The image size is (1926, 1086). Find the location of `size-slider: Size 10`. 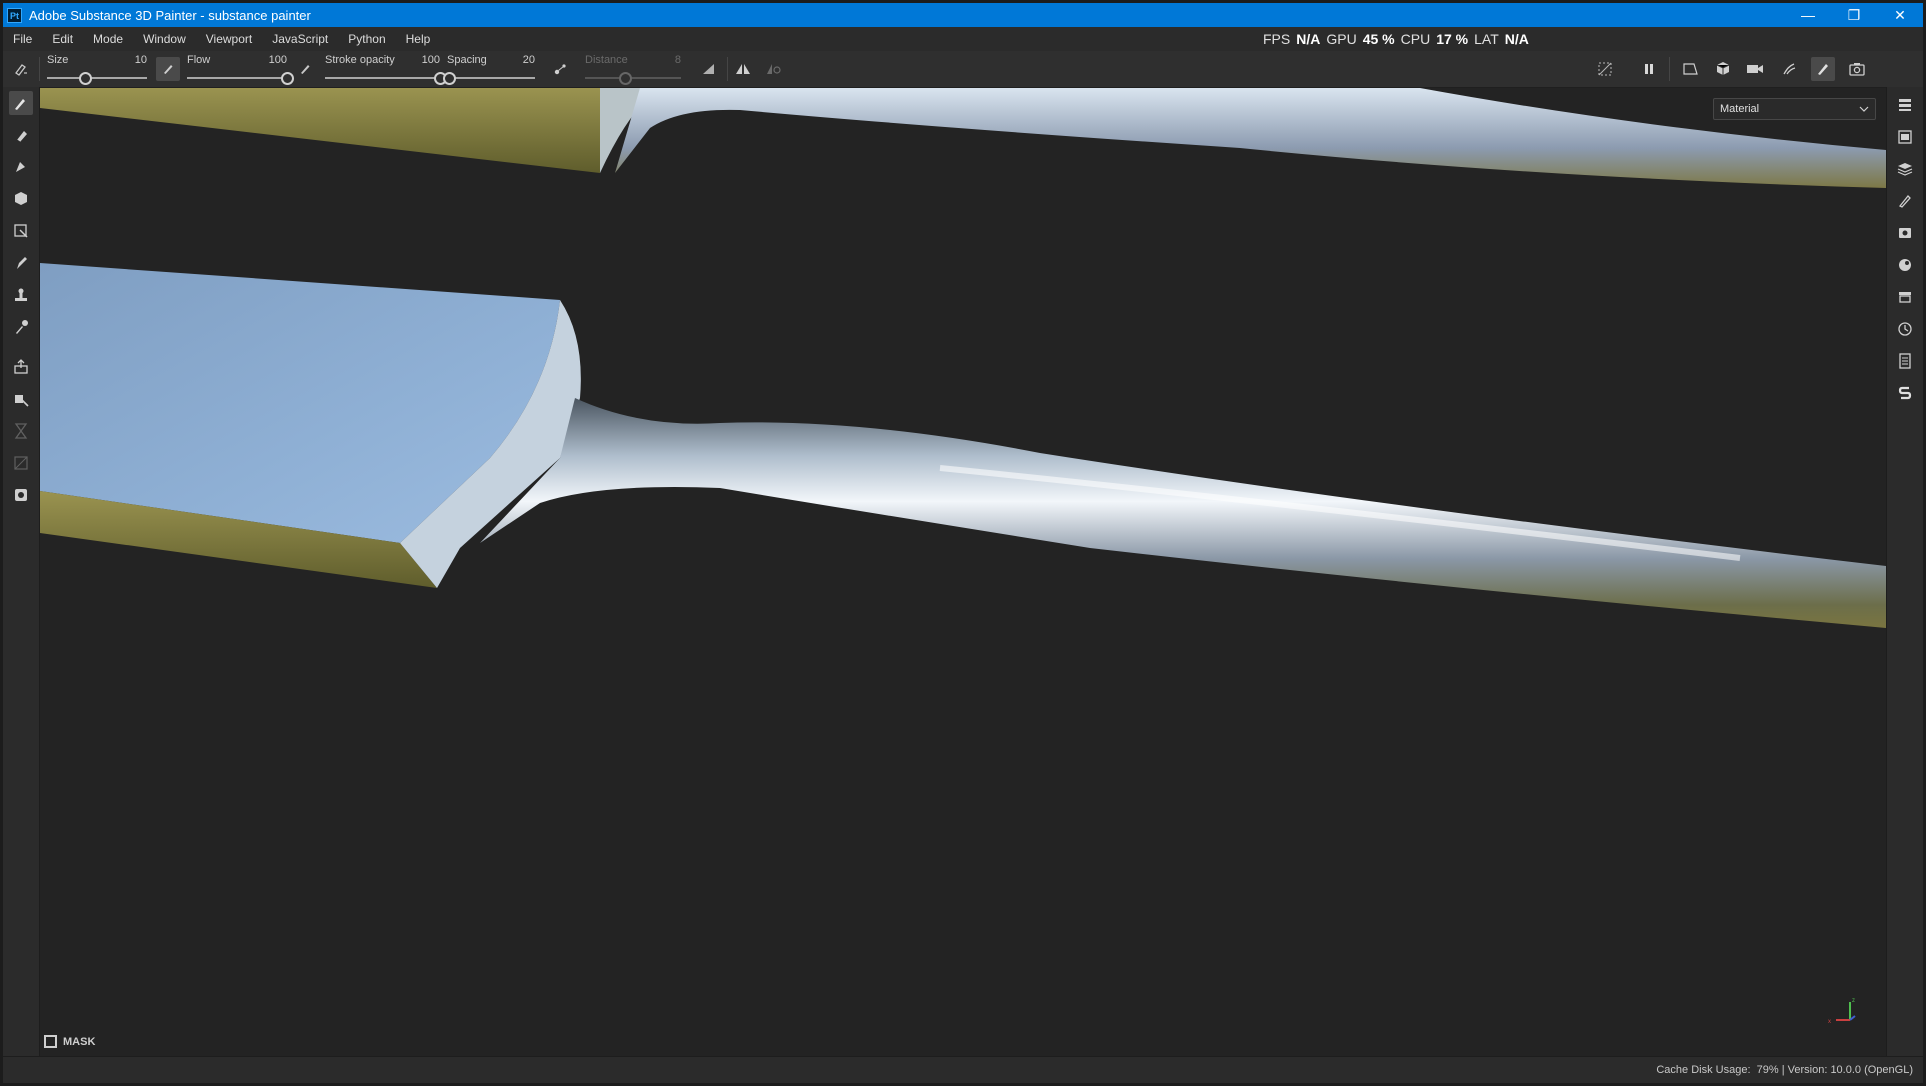

size-slider: Size 10 is located at coordinates (97, 69).